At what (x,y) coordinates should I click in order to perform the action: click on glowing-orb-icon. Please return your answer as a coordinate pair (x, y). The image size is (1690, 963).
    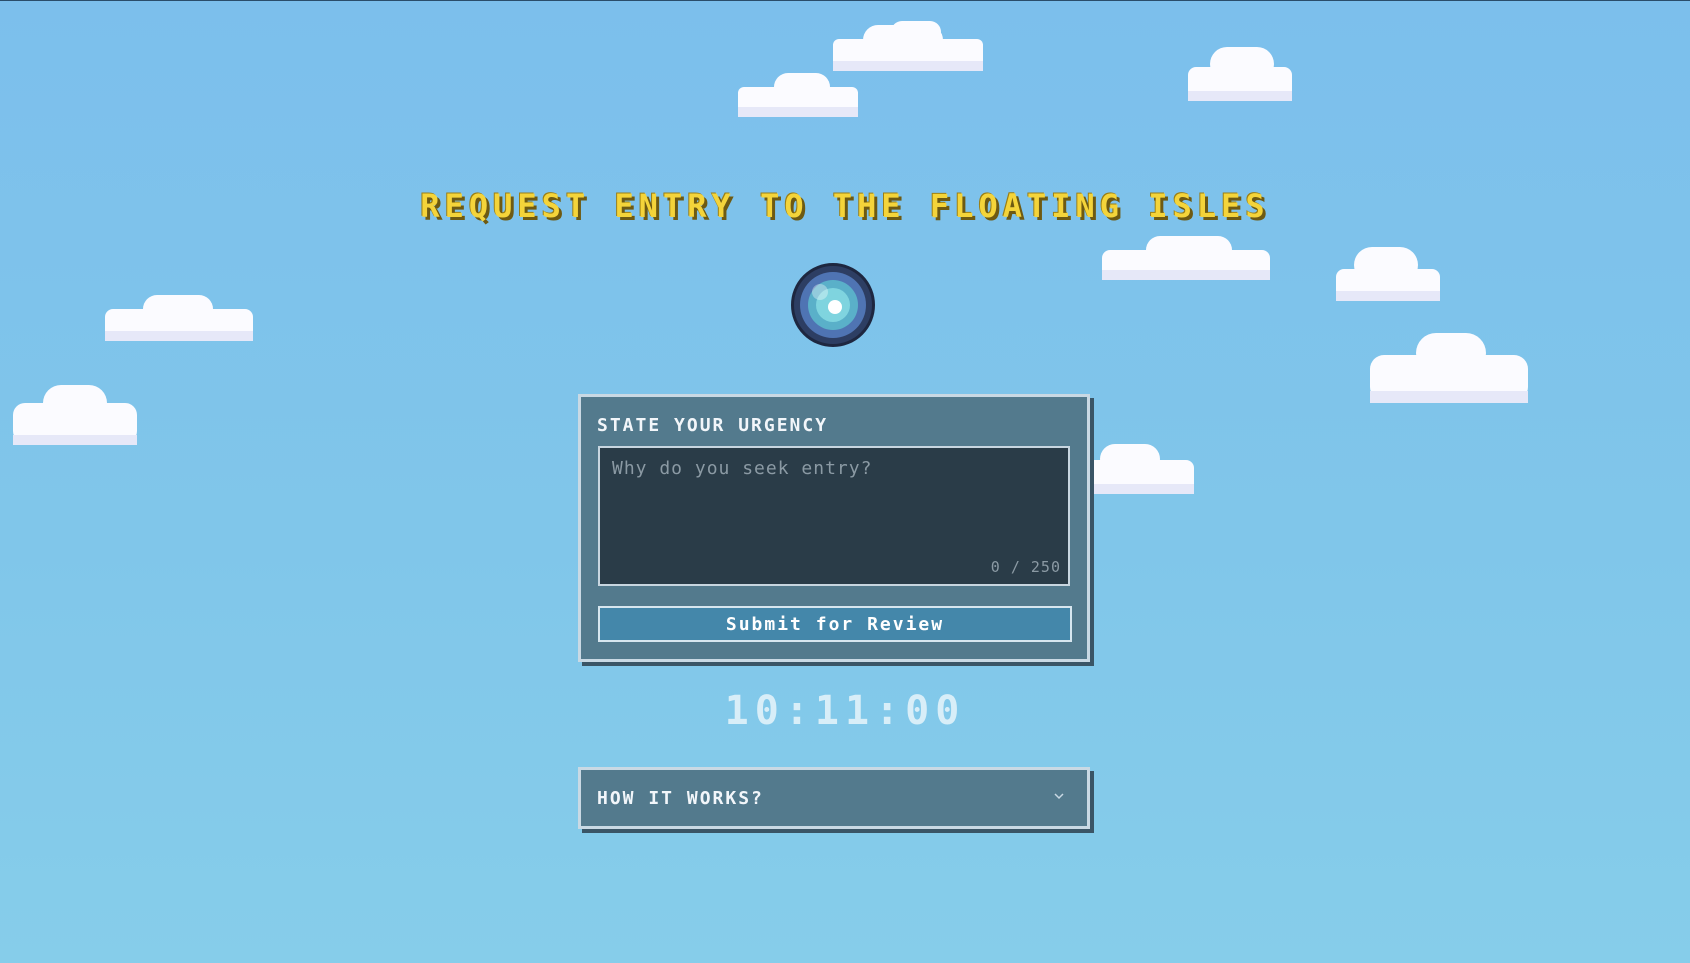
    Looking at the image, I should click on (833, 305).